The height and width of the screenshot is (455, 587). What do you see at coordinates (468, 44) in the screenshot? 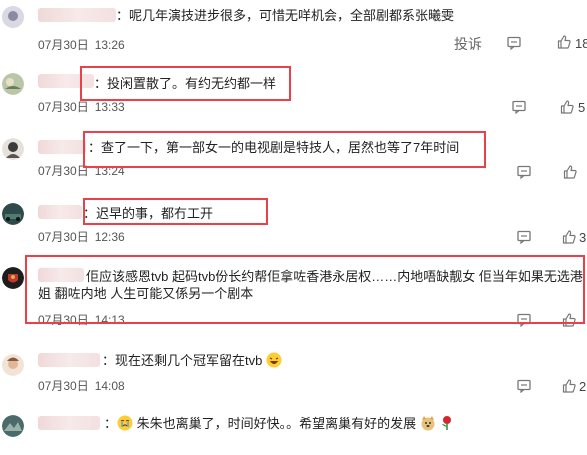
I see `report-button: 投诉` at bounding box center [468, 44].